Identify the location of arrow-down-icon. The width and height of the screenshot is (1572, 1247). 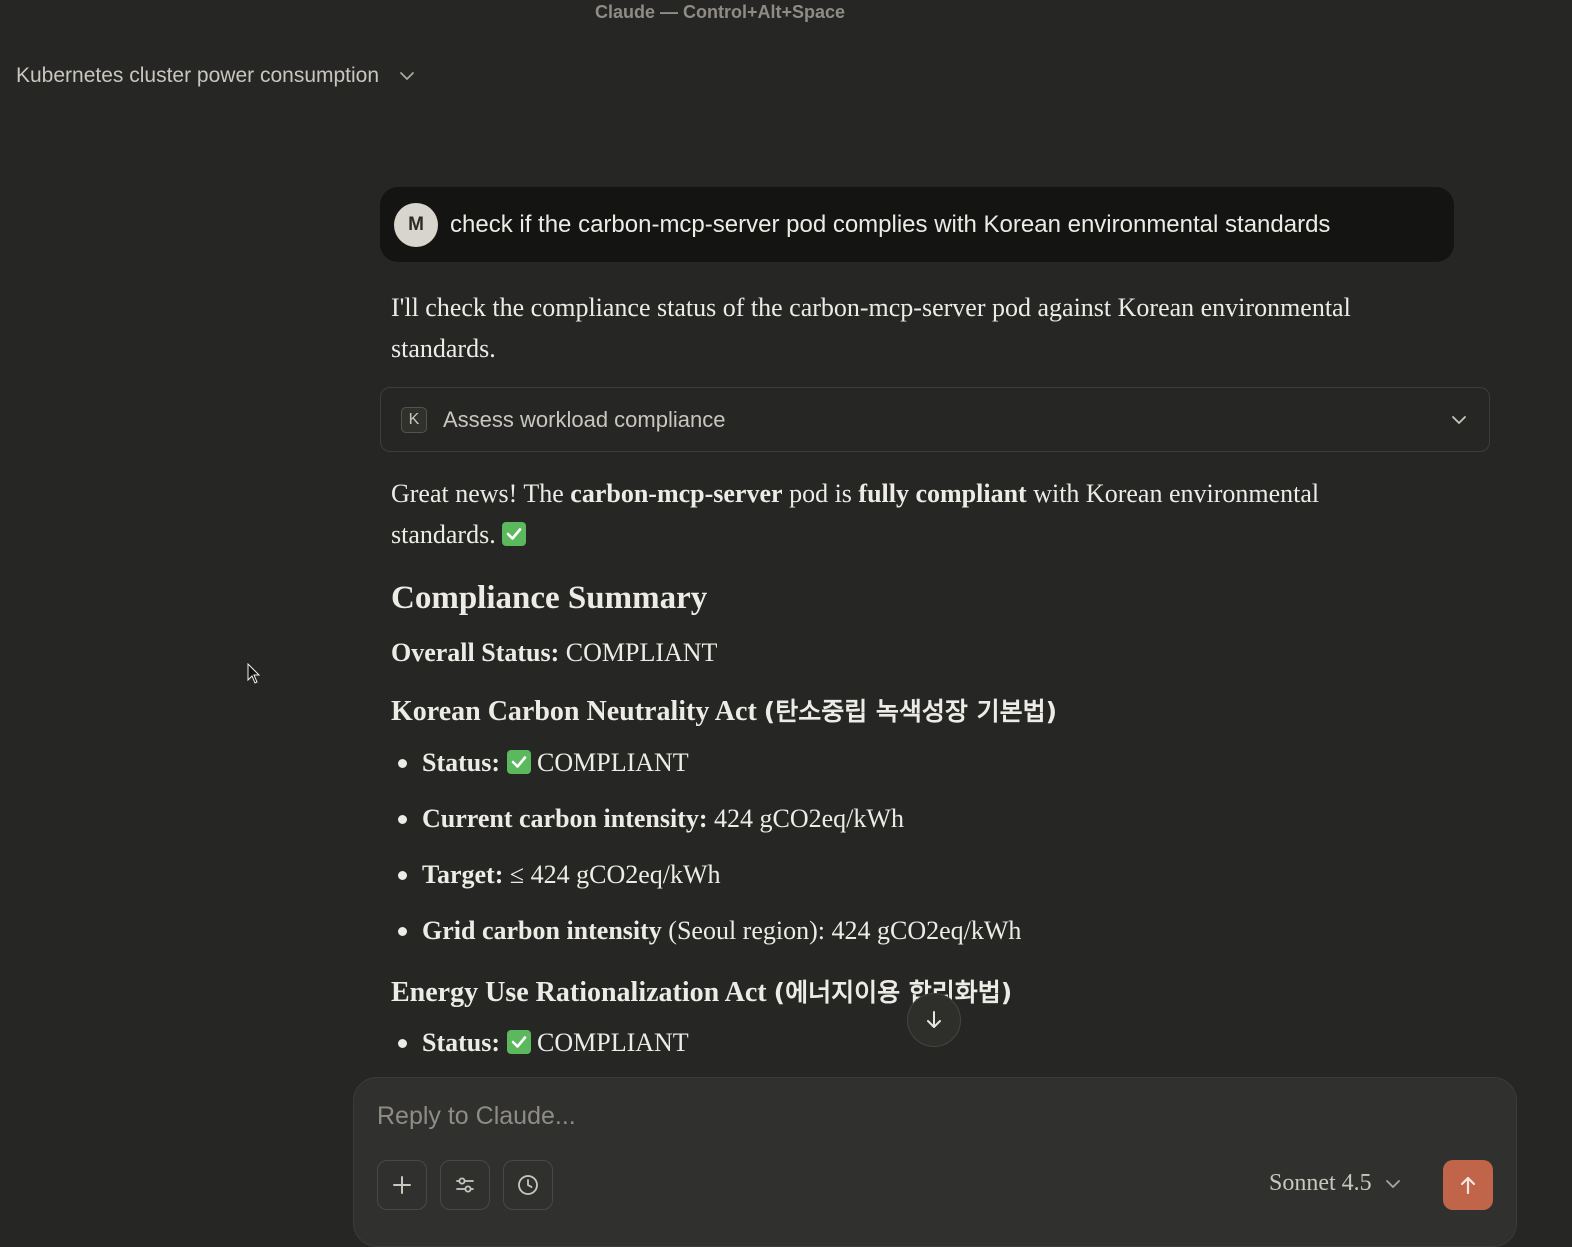
(934, 1019).